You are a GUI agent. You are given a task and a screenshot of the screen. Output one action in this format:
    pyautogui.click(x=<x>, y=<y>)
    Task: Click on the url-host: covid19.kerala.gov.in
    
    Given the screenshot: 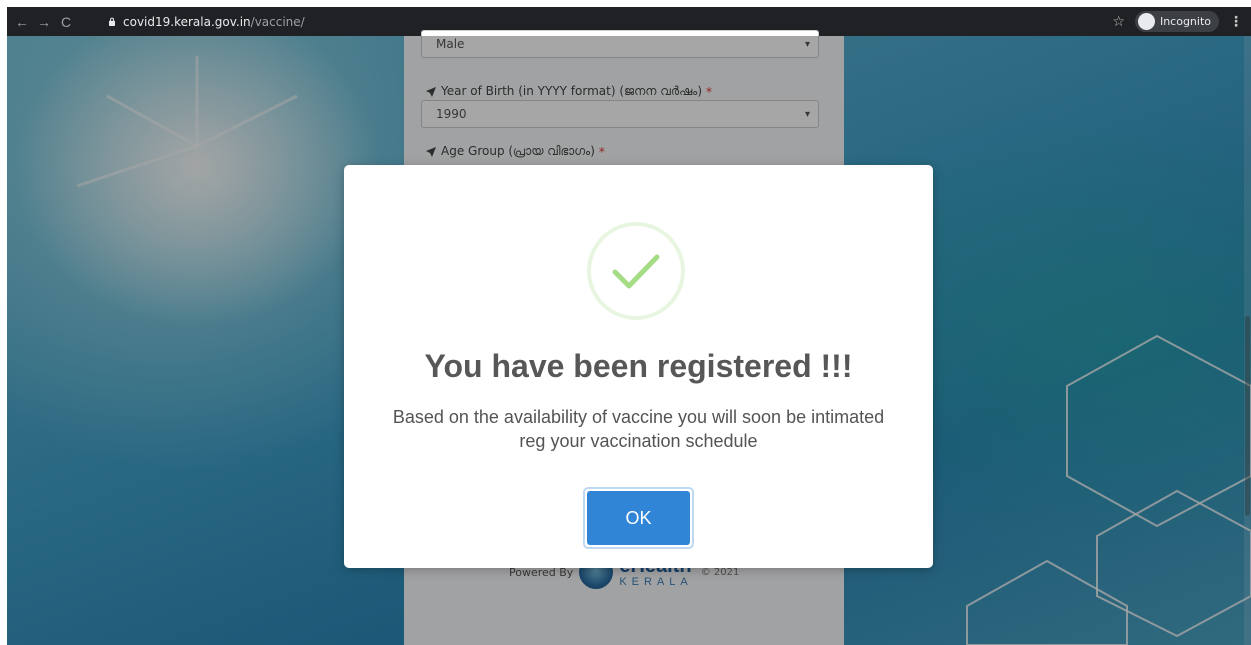 What is the action you would take?
    pyautogui.click(x=187, y=21)
    